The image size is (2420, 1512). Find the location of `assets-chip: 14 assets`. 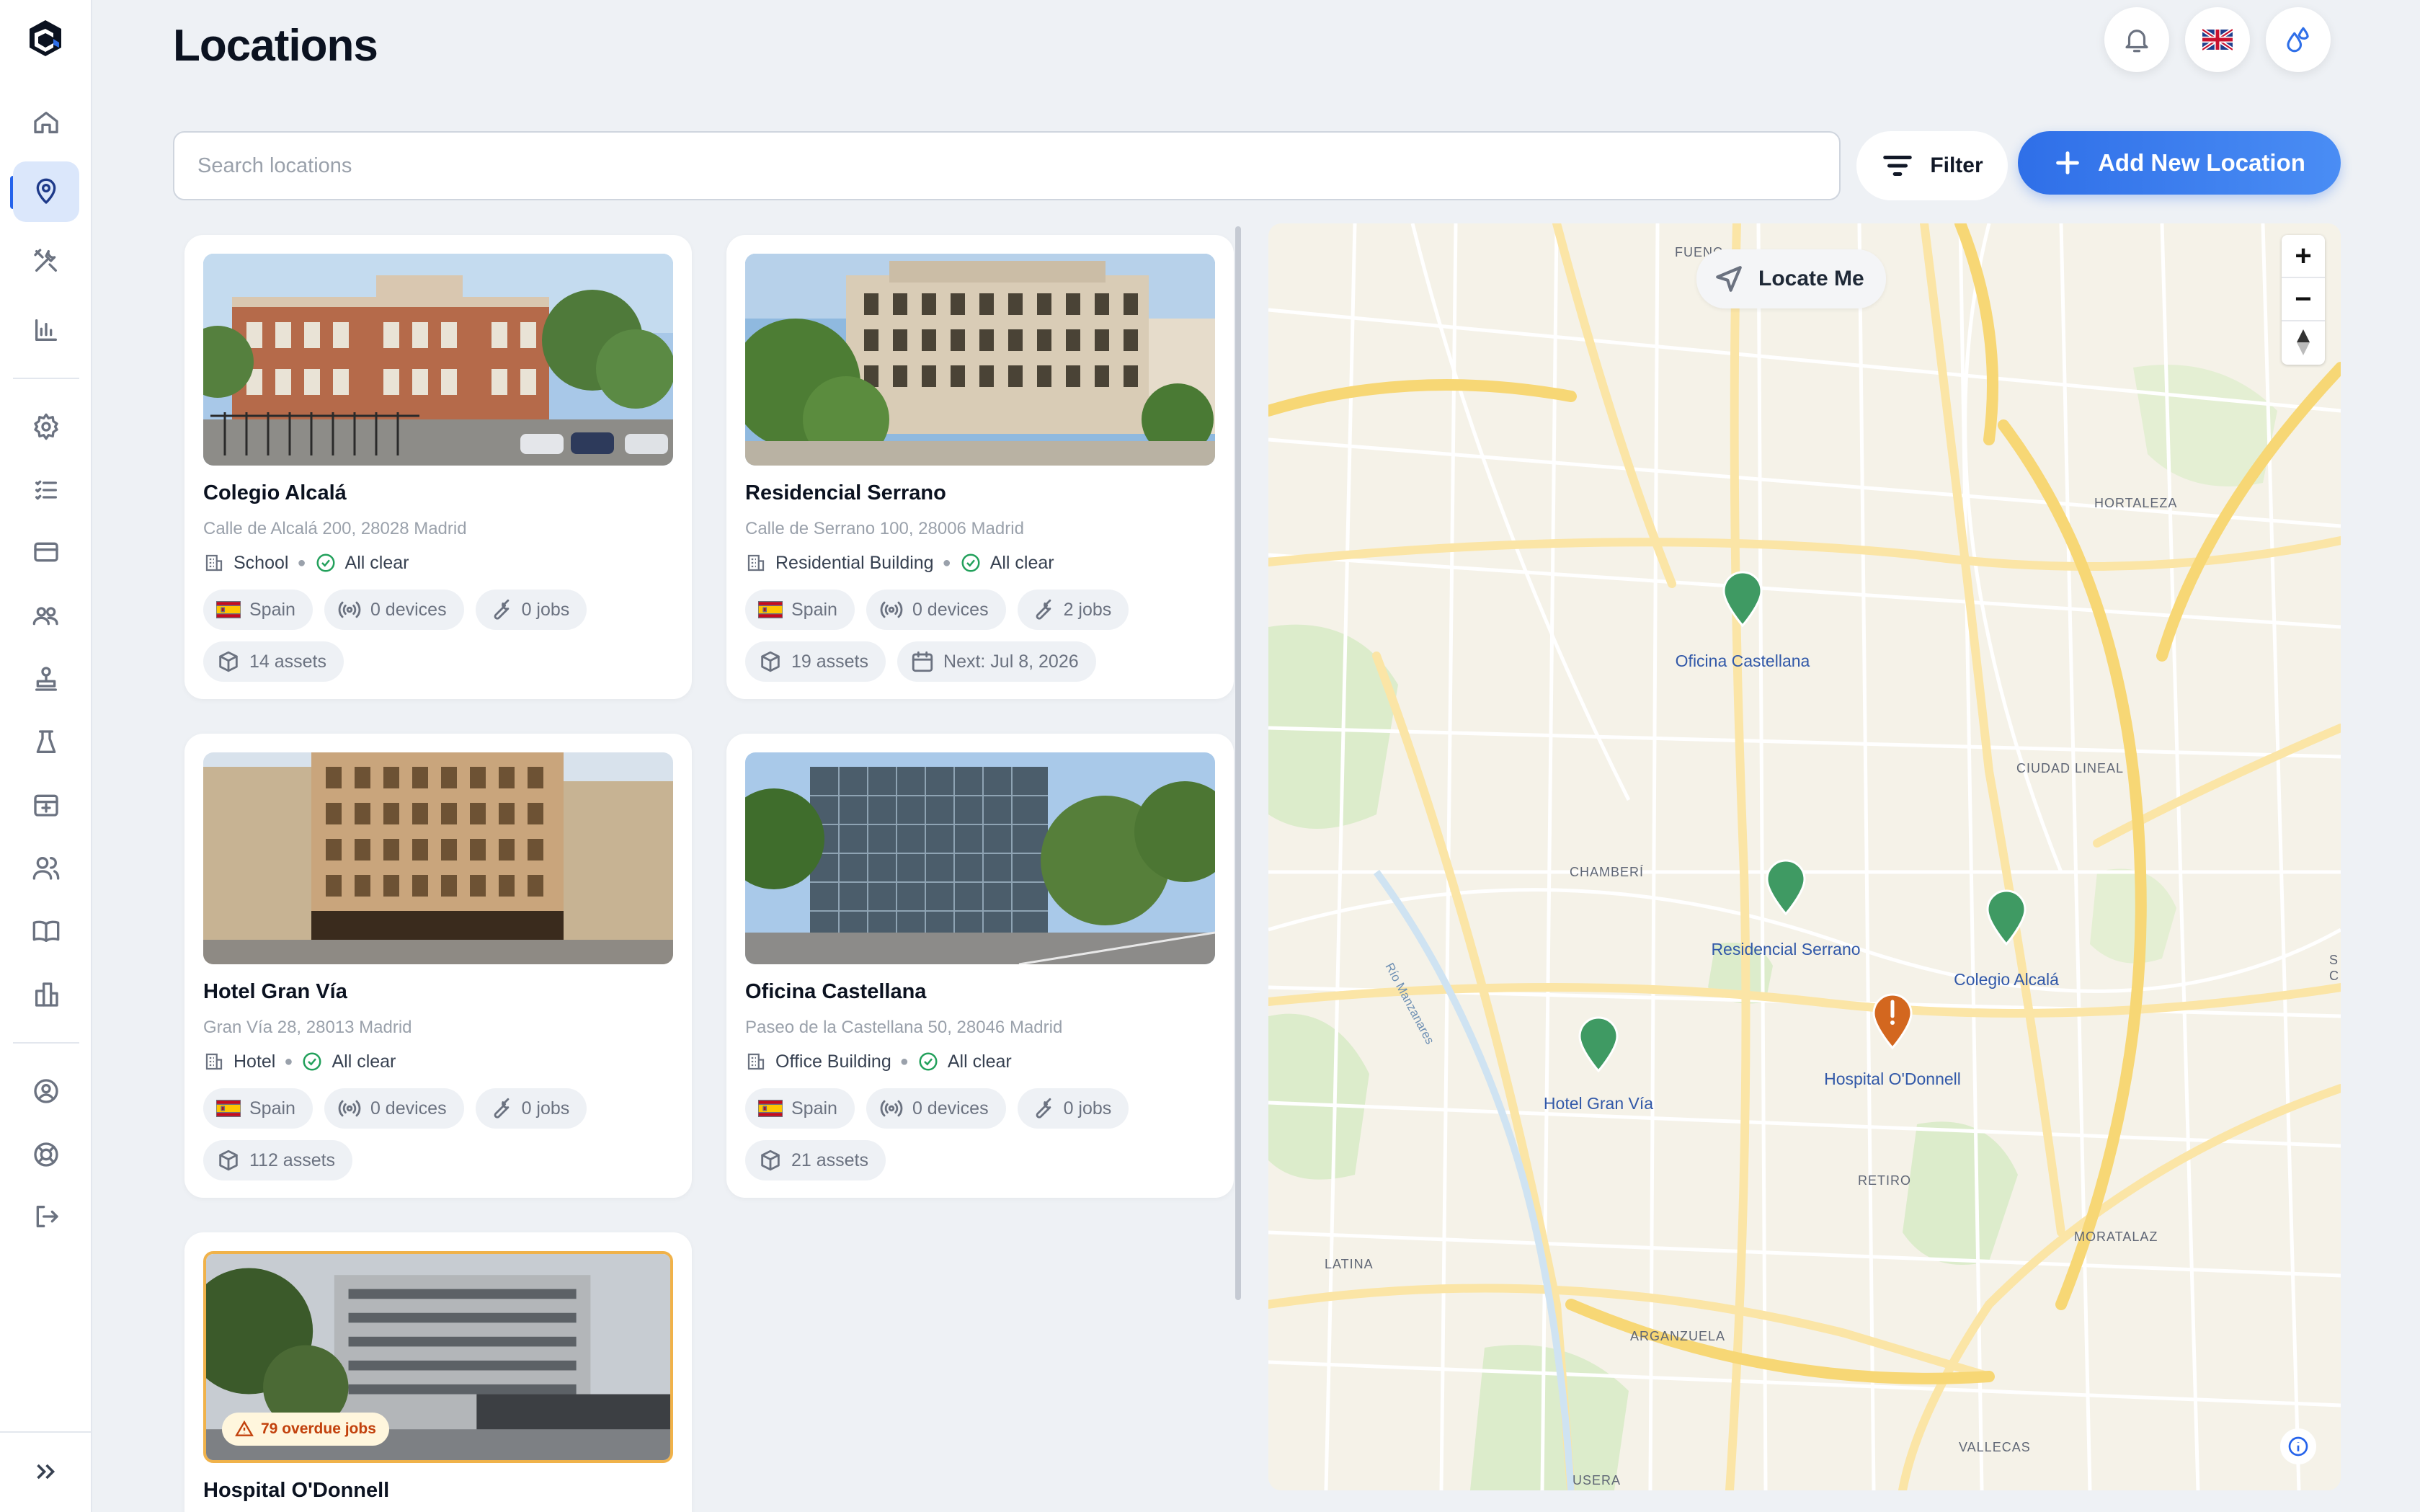

assets-chip: 14 assets is located at coordinates (273, 662).